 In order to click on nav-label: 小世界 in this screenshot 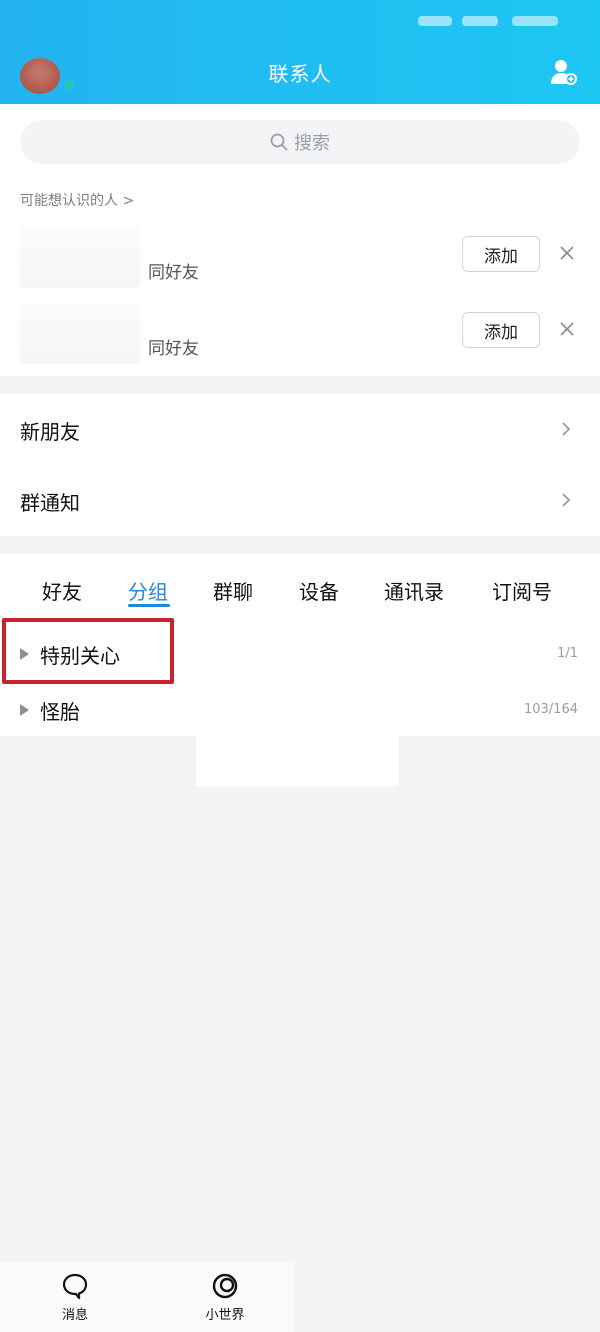, I will do `click(225, 1315)`.